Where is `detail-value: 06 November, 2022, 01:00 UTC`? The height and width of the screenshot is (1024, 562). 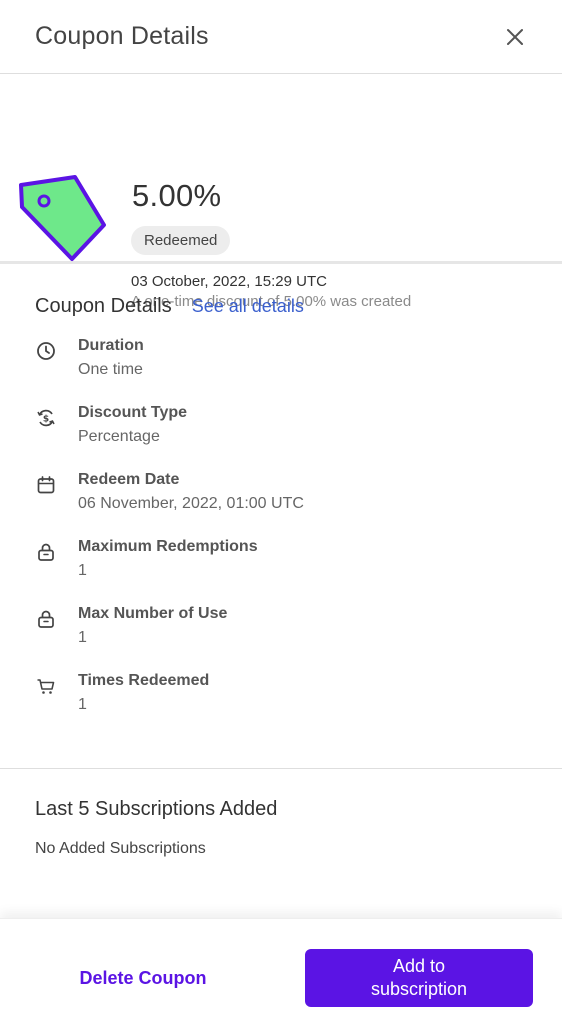 detail-value: 06 November, 2022, 01:00 UTC is located at coordinates (191, 503).